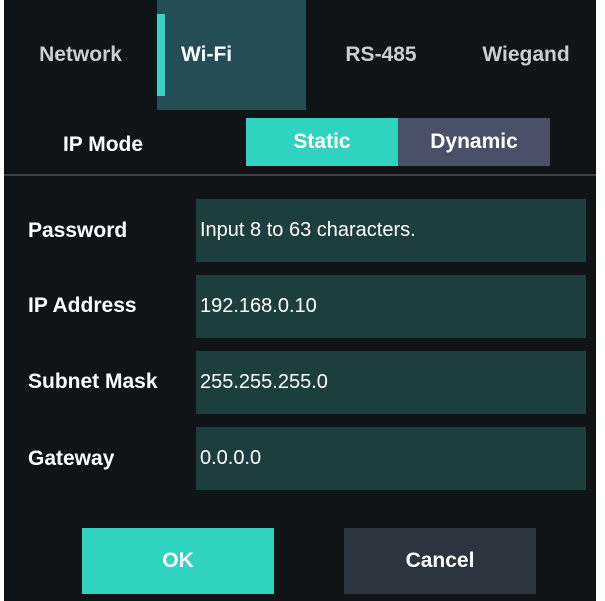 This screenshot has width=605, height=601. What do you see at coordinates (391, 458) in the screenshot?
I see `gateway-field: 0.0.0.0` at bounding box center [391, 458].